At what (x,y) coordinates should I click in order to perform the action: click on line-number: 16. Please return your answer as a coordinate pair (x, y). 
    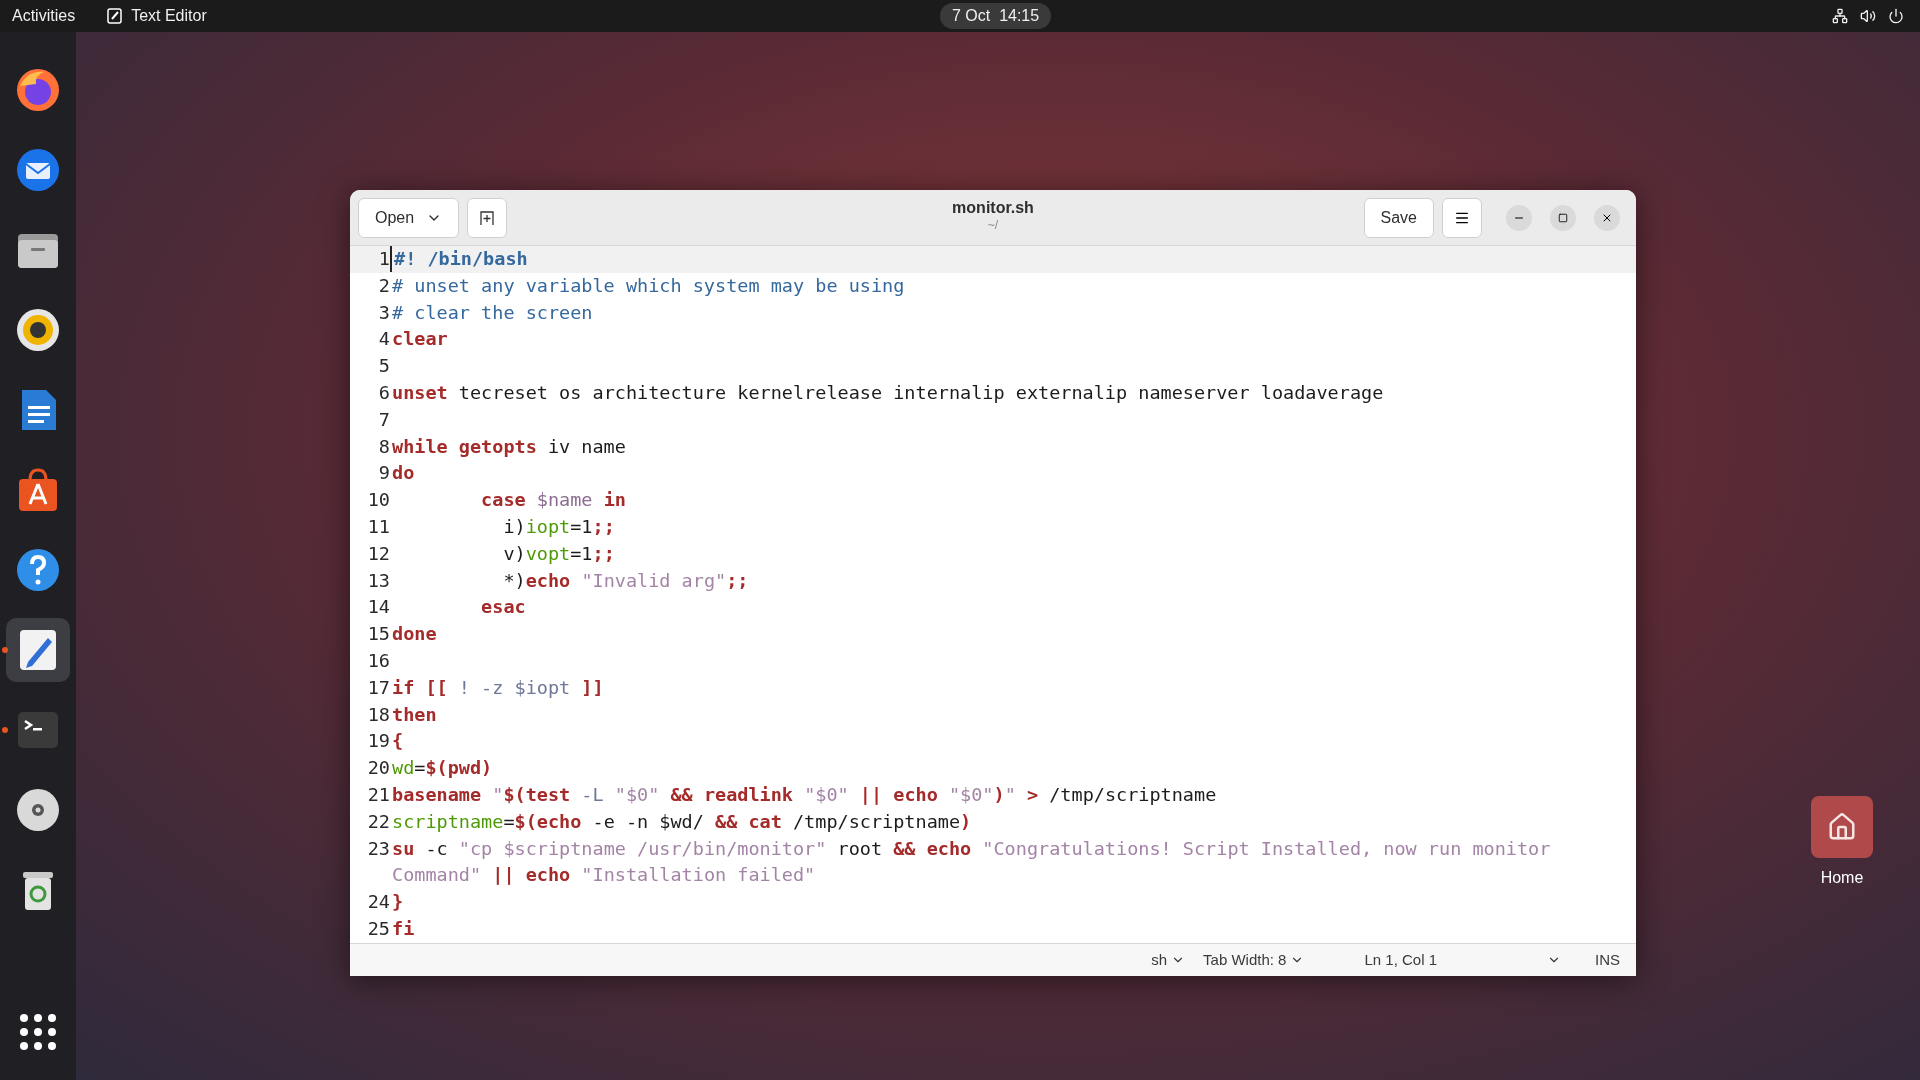
    Looking at the image, I should click on (378, 660).